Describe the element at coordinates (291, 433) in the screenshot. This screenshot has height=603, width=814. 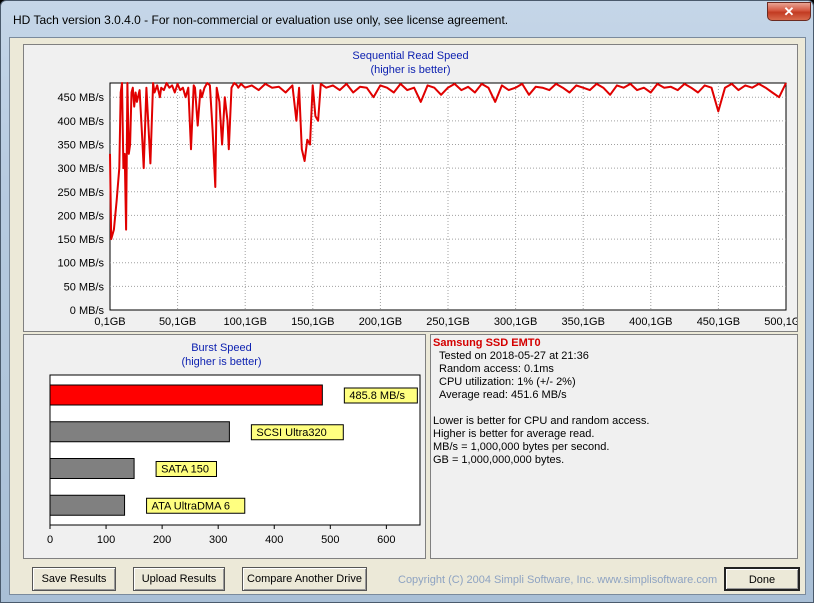
I see `burst-bar-label: SCSI Ultra320` at that location.